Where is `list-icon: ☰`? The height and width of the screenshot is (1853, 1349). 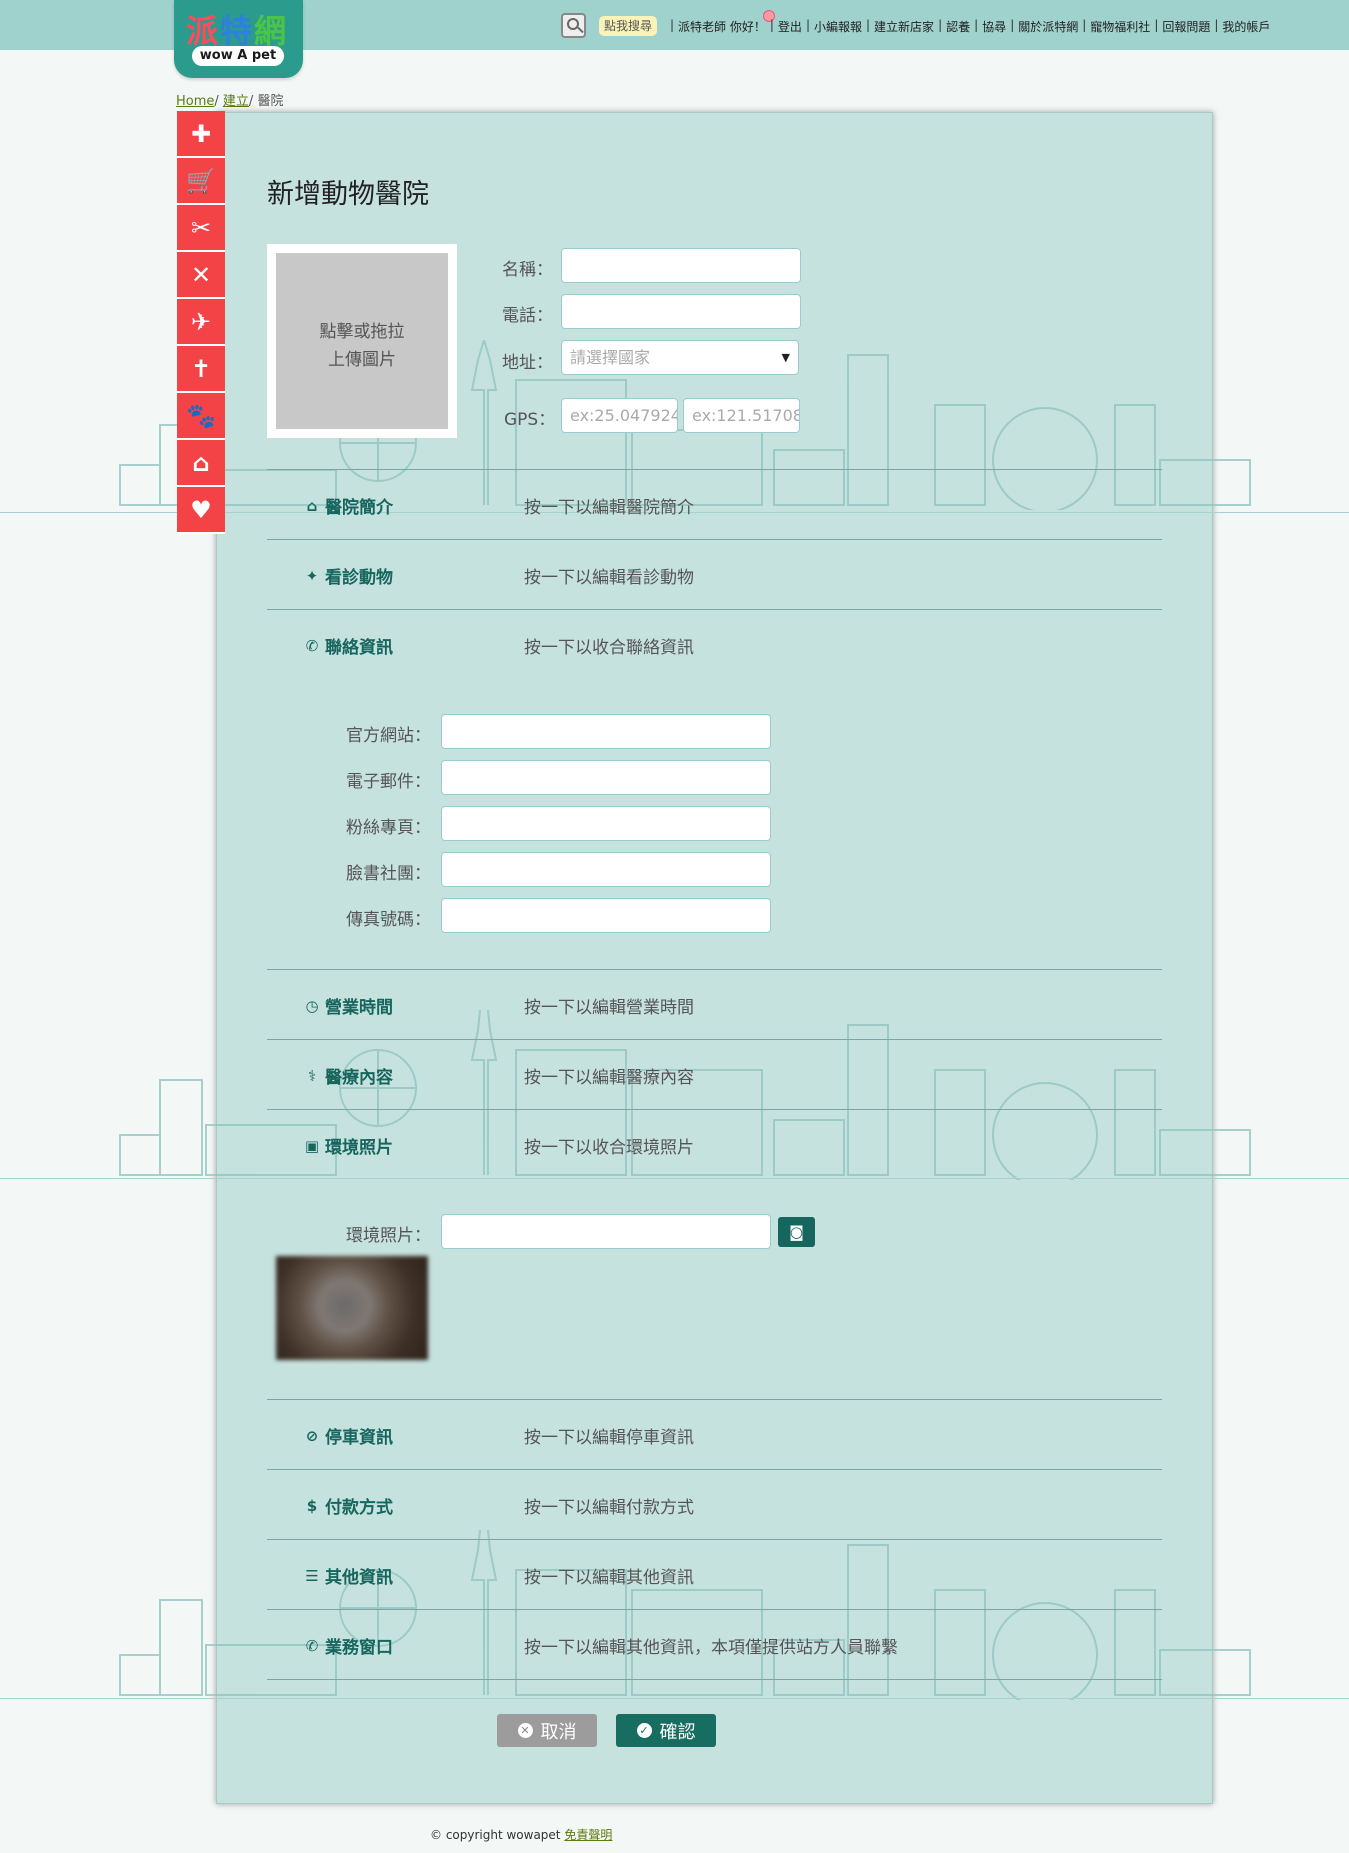 list-icon: ☰ is located at coordinates (312, 1575).